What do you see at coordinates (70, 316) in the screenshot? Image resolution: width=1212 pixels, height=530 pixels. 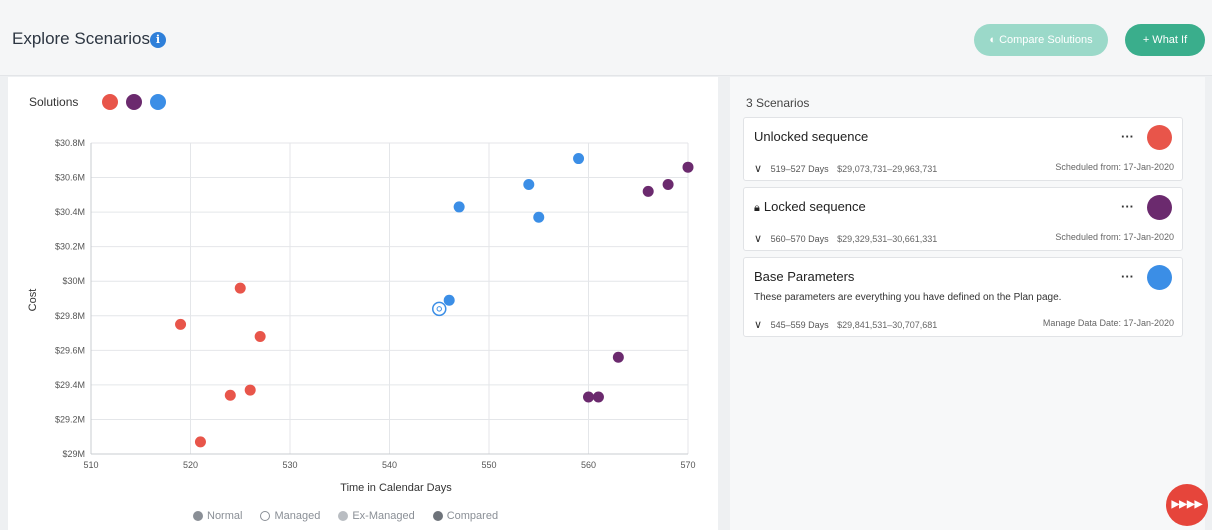 I see `y-tick-label: $29.8M` at bounding box center [70, 316].